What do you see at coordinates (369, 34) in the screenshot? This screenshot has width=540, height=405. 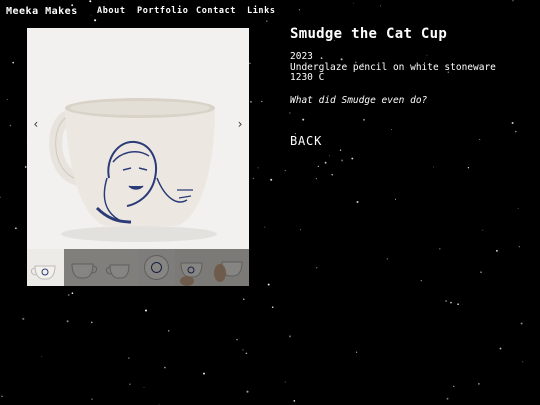 I see `piece-title: Smudge the Cat Cup` at bounding box center [369, 34].